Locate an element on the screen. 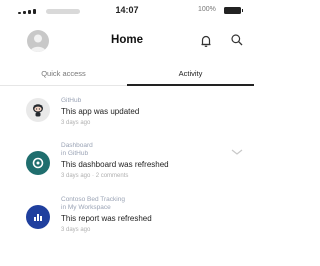 Image resolution: width=320 pixels, height=266 pixels. status-bar: 14:07 100% is located at coordinates (127, 11).